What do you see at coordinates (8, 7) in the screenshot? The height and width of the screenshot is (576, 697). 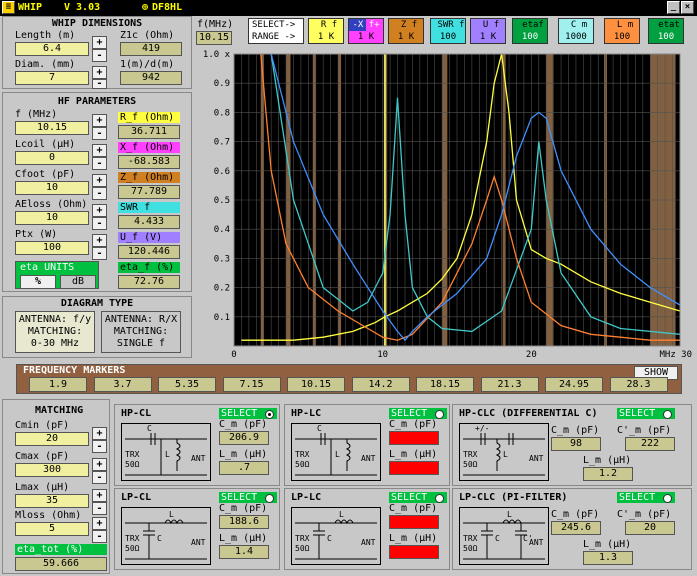 I see `app-icon: ≡` at bounding box center [8, 7].